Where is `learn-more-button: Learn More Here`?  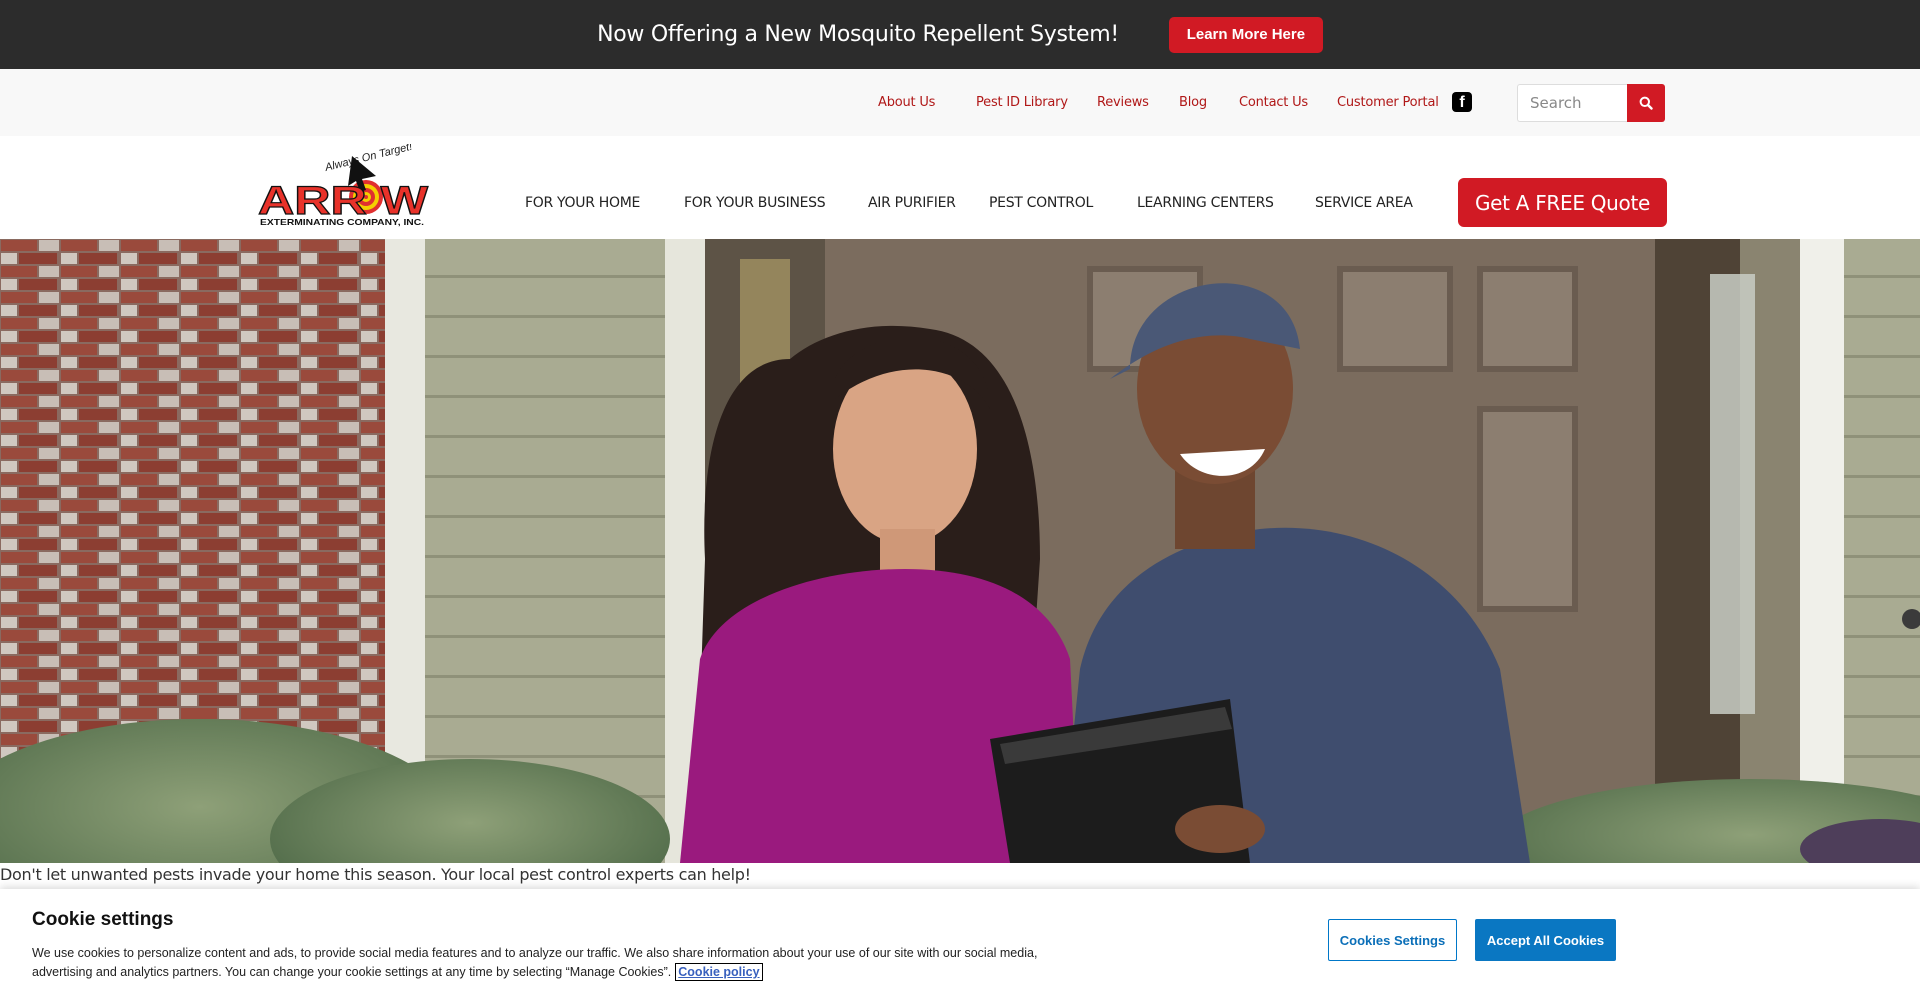 learn-more-button: Learn More Here is located at coordinates (1245, 34).